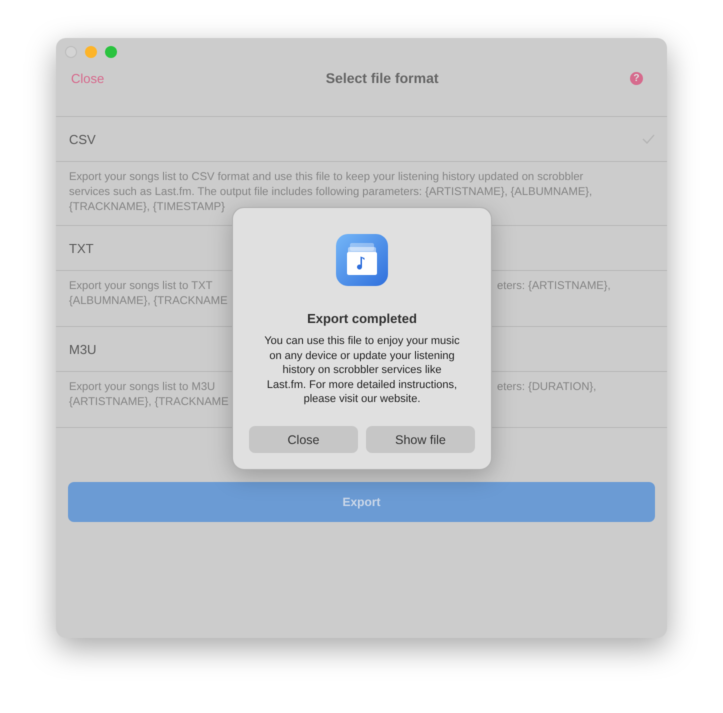 The height and width of the screenshot is (713, 723). Describe the element at coordinates (142, 387) in the screenshot. I see `format-description: Export your songs list to M3U` at that location.